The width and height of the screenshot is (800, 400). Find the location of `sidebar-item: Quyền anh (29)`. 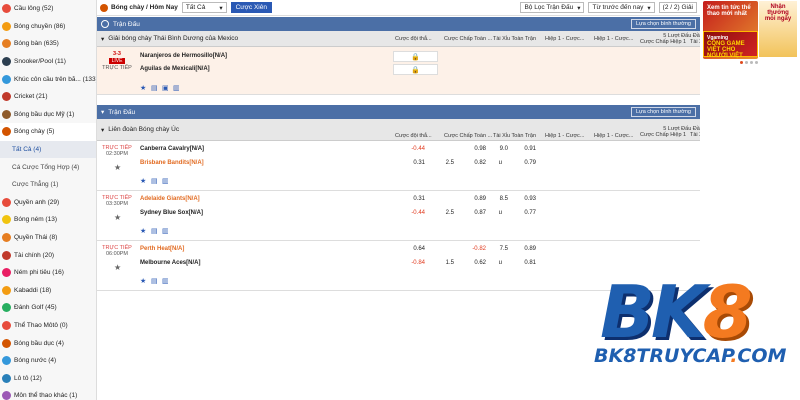

sidebar-item: Quyền anh (29) is located at coordinates (48, 203).